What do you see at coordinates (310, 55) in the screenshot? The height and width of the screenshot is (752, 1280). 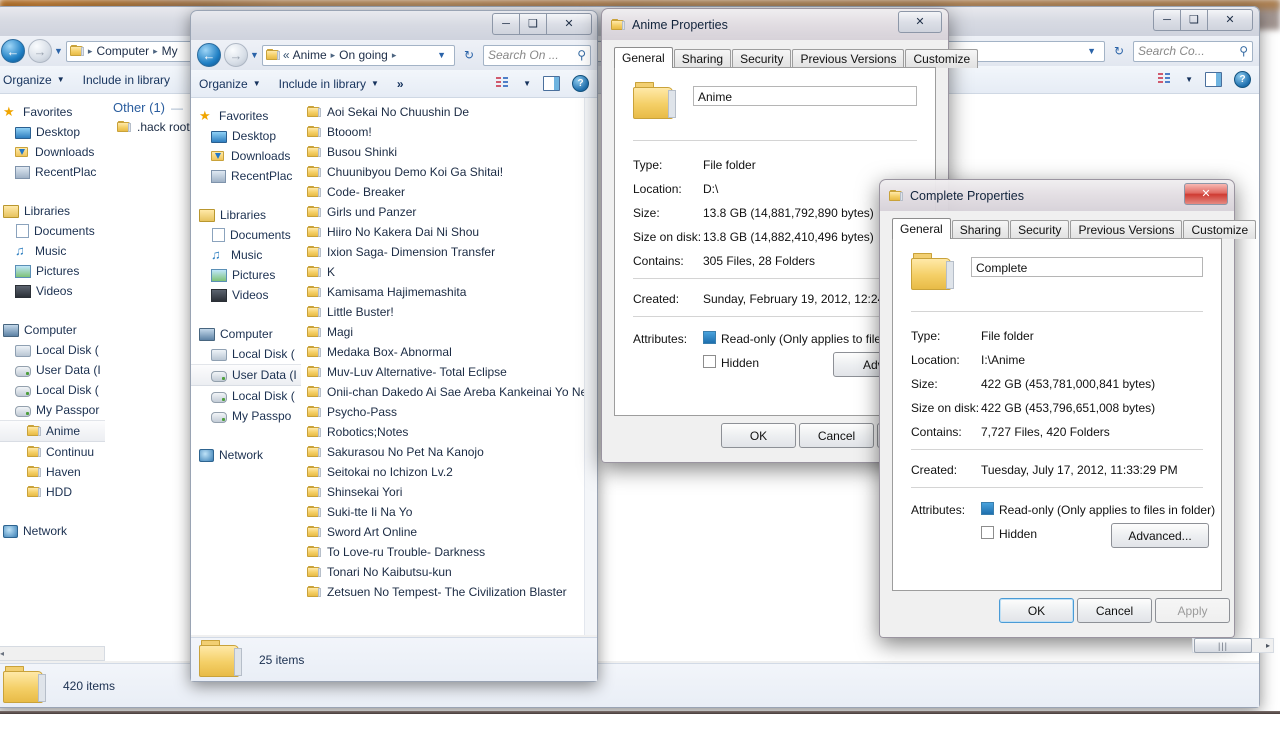 I see `breadcrumb-item-anime: Anime` at bounding box center [310, 55].